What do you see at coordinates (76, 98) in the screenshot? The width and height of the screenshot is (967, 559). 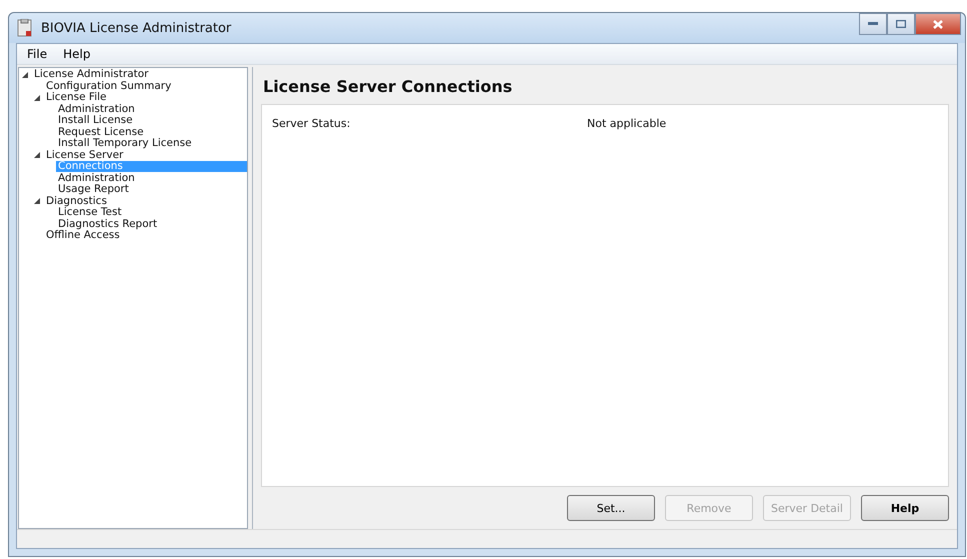 I see `tree-item: License File` at bounding box center [76, 98].